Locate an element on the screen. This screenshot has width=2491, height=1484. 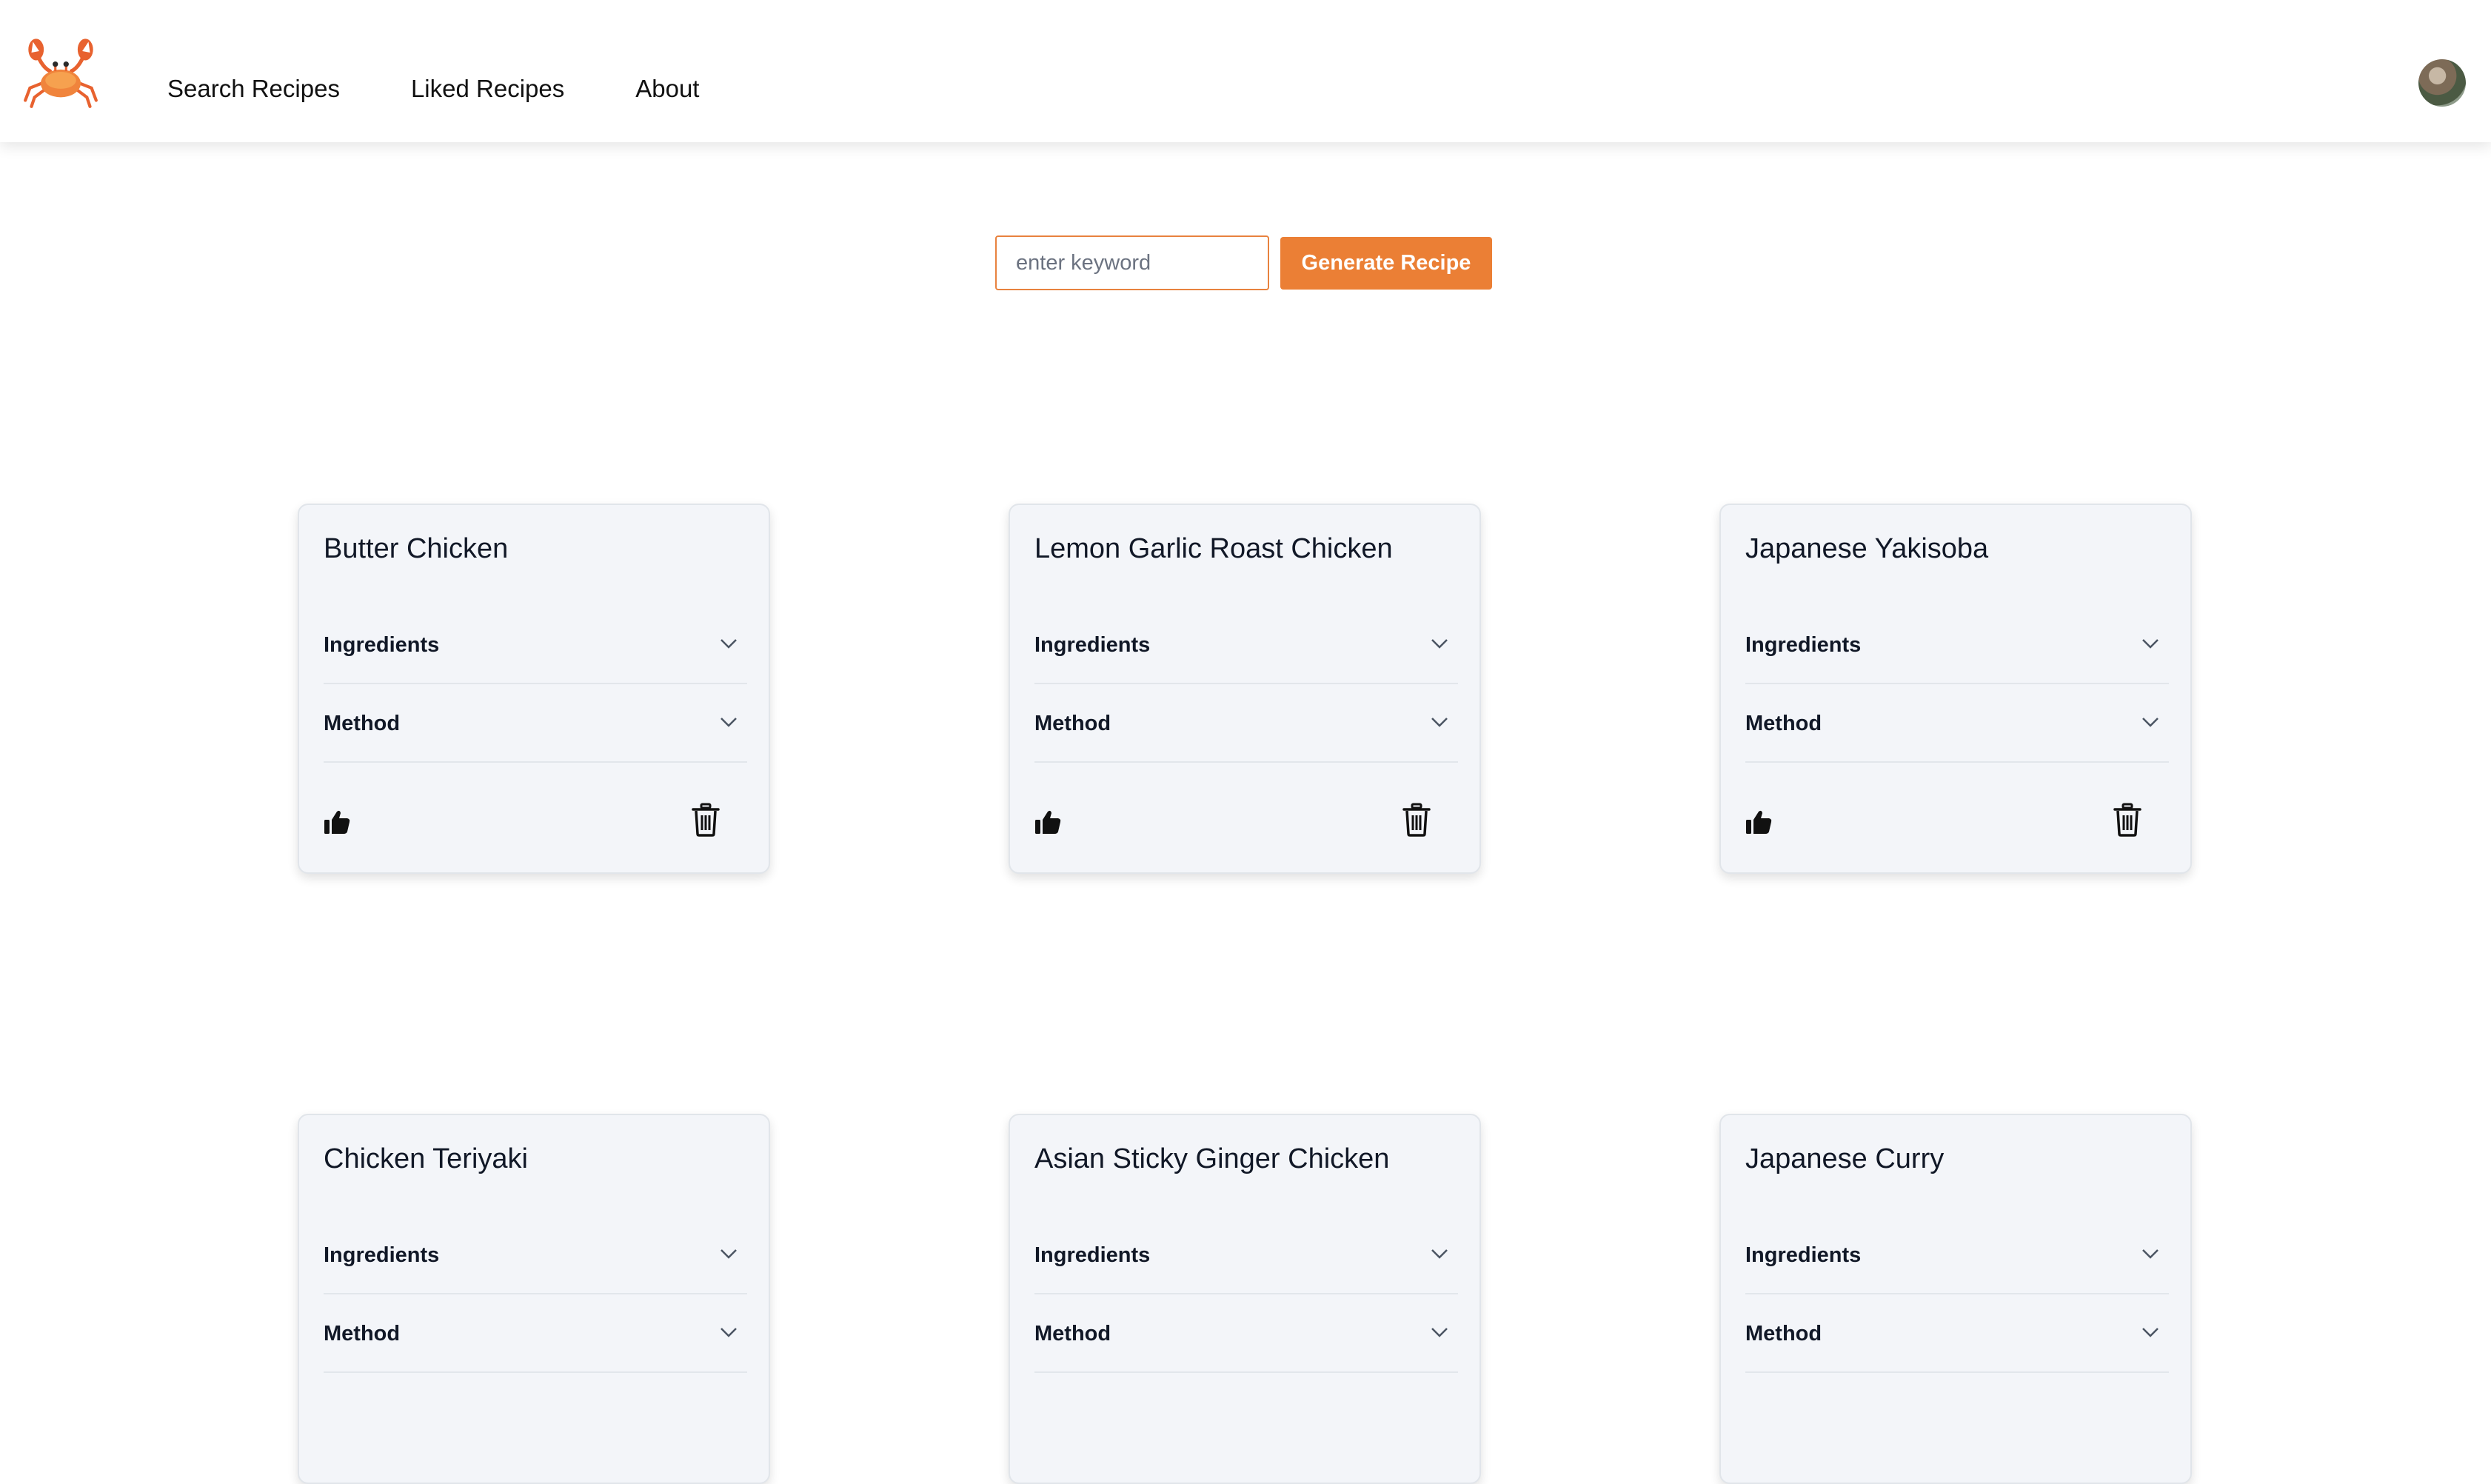
recipe-title: Asian Sticky Ginger Chicken is located at coordinates (1212, 1158).